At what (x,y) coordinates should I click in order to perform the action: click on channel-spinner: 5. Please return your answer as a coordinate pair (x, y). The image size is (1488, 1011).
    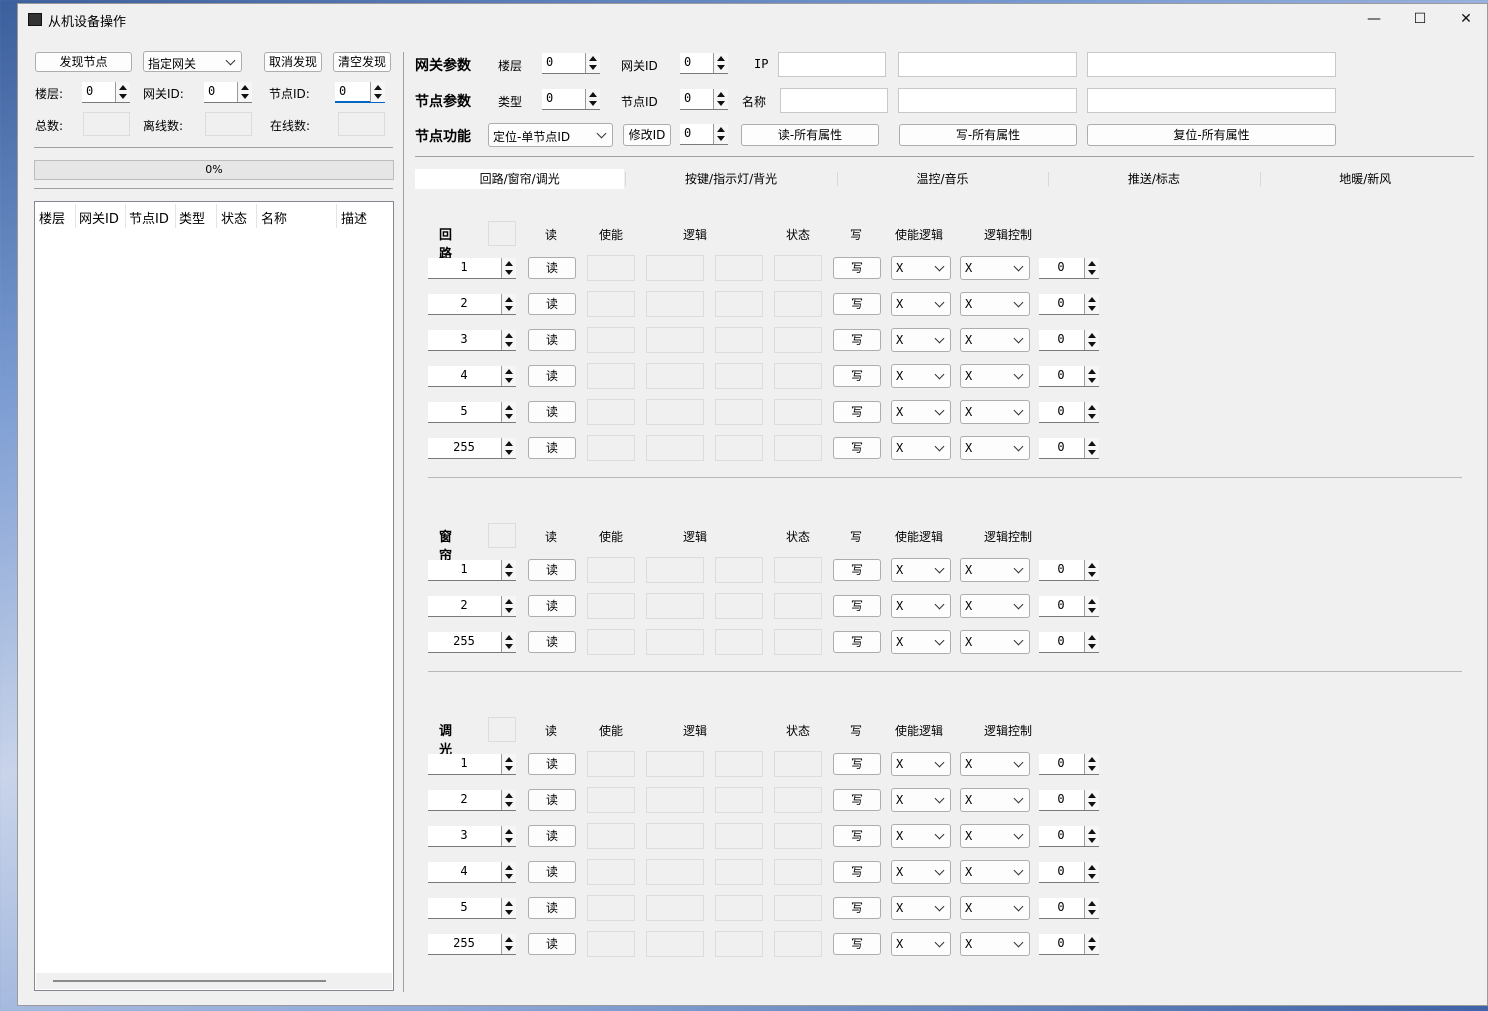
    Looking at the image, I should click on (472, 908).